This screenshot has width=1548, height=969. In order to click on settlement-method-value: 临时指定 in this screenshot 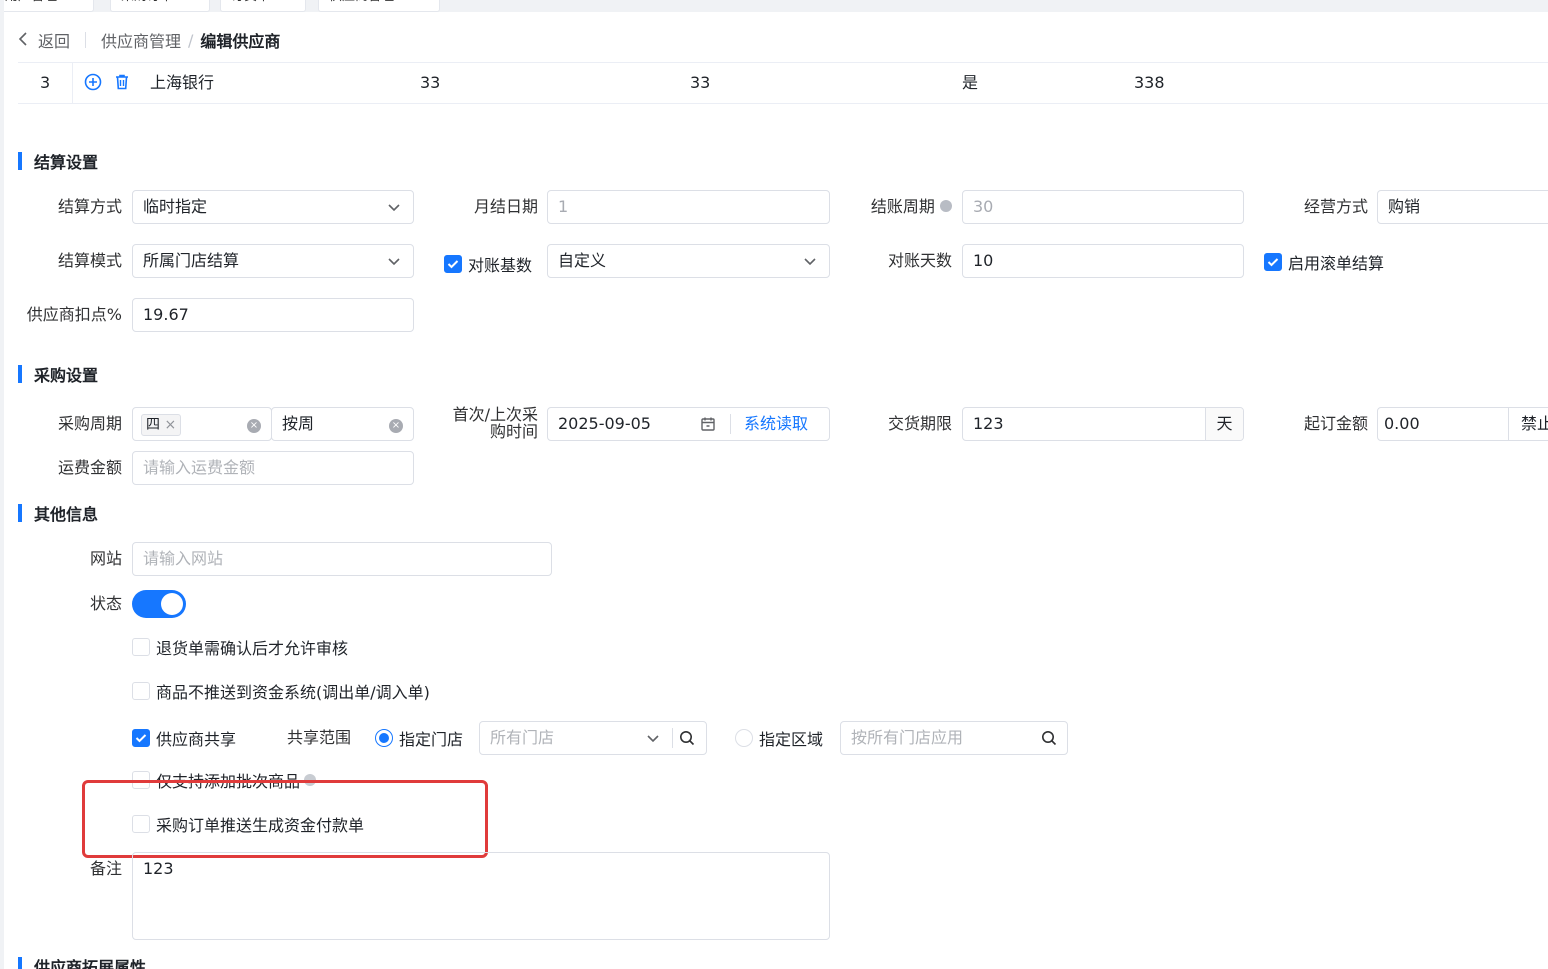, I will do `click(175, 206)`.